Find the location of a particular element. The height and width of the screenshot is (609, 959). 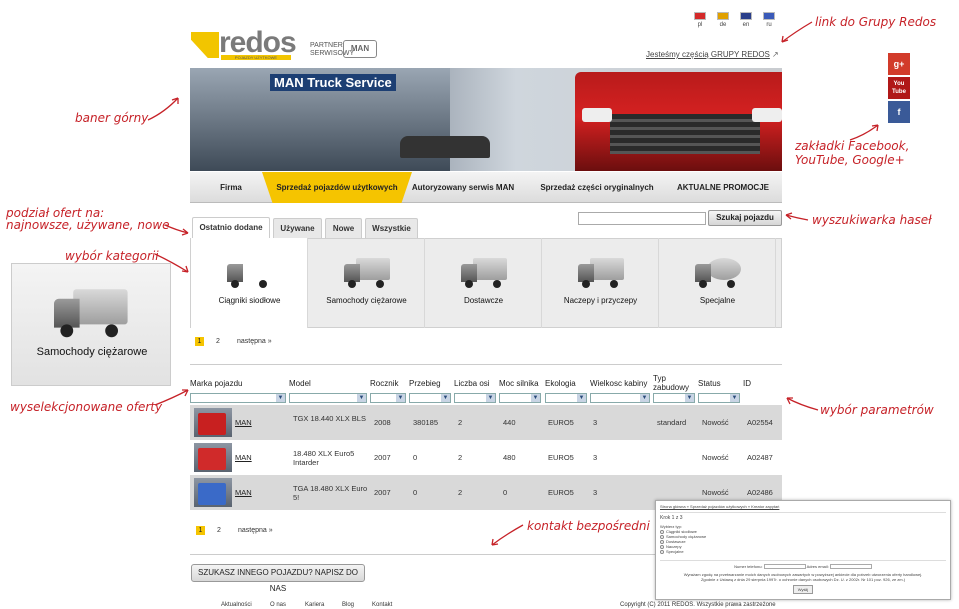

footer-link: O nas is located at coordinates (278, 605).